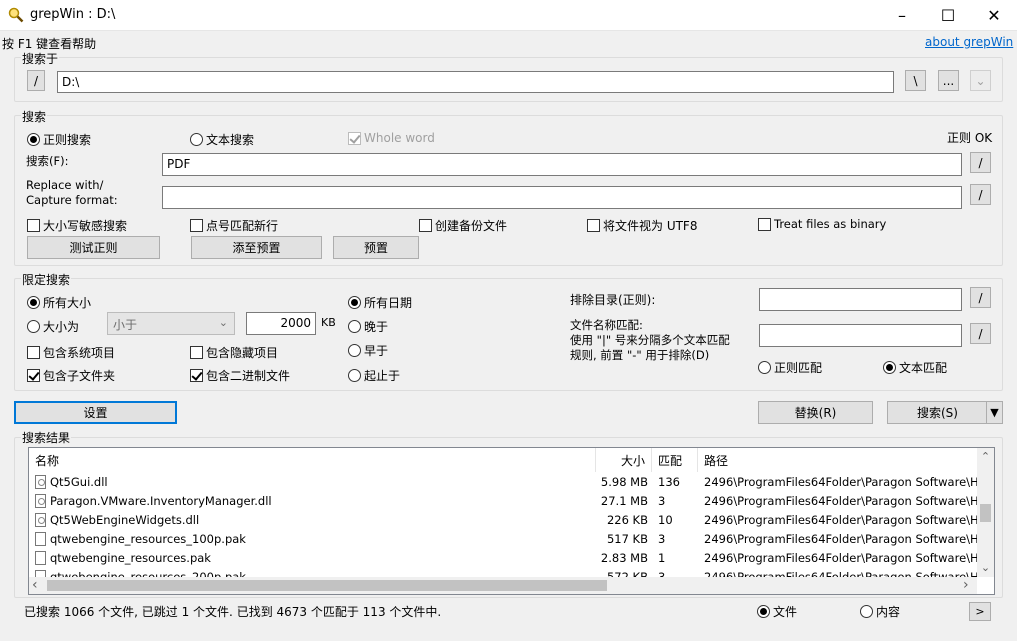 Image resolution: width=1017 pixels, height=641 pixels. What do you see at coordinates (391, 138) in the screenshot?
I see `whole-word-checkbox: Whole word` at bounding box center [391, 138].